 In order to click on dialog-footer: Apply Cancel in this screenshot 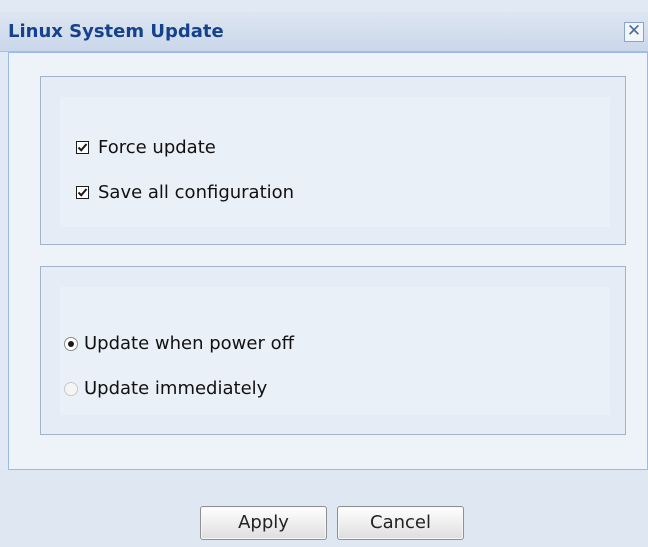, I will do `click(324, 508)`.